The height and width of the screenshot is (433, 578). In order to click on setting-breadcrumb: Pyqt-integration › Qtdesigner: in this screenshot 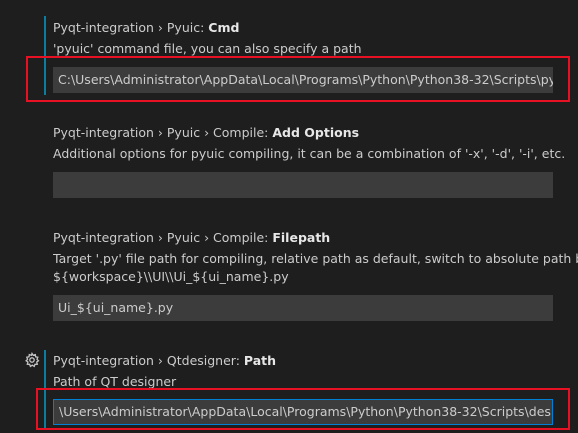, I will do `click(148, 360)`.